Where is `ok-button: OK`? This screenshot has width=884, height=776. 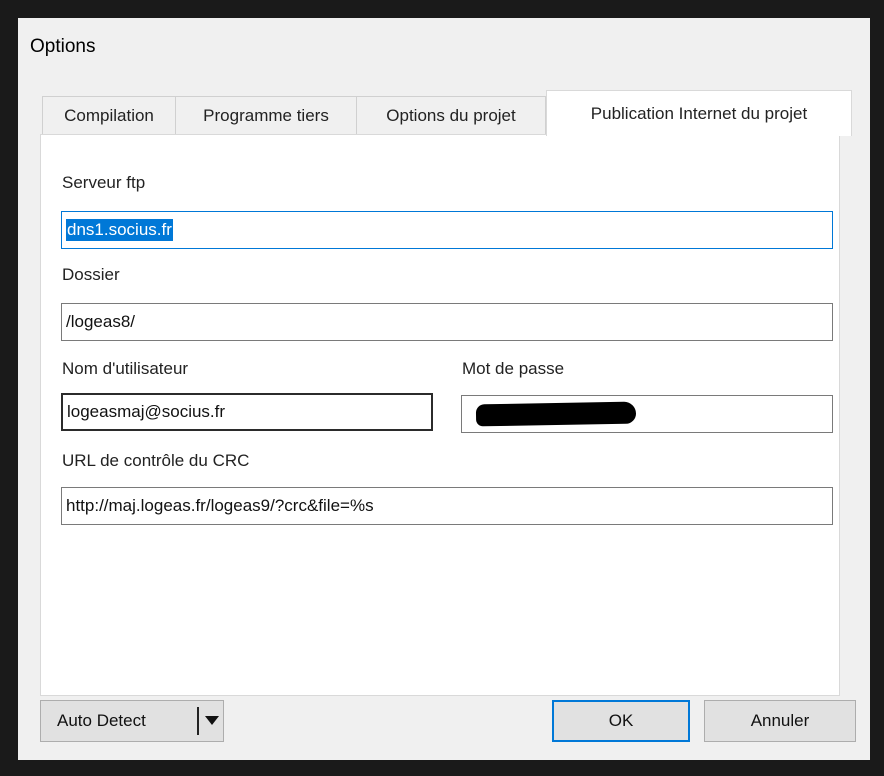 ok-button: OK is located at coordinates (621, 721).